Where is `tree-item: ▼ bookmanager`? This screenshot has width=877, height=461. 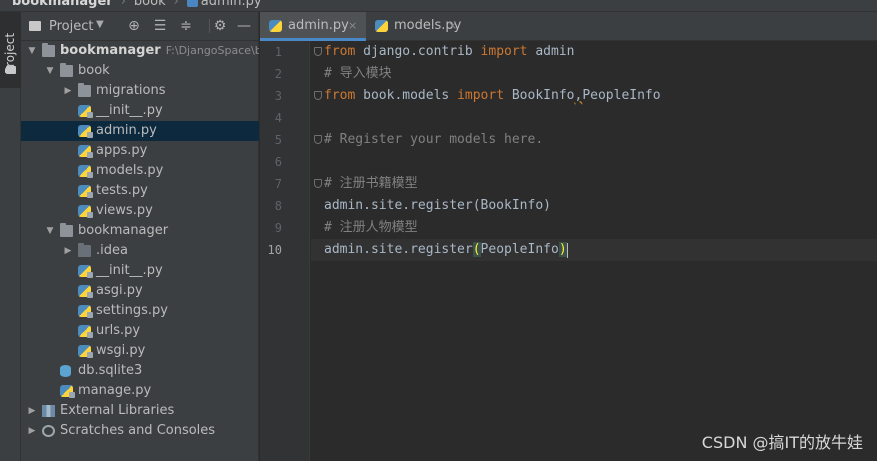
tree-item: ▼ bookmanager is located at coordinates (140, 231).